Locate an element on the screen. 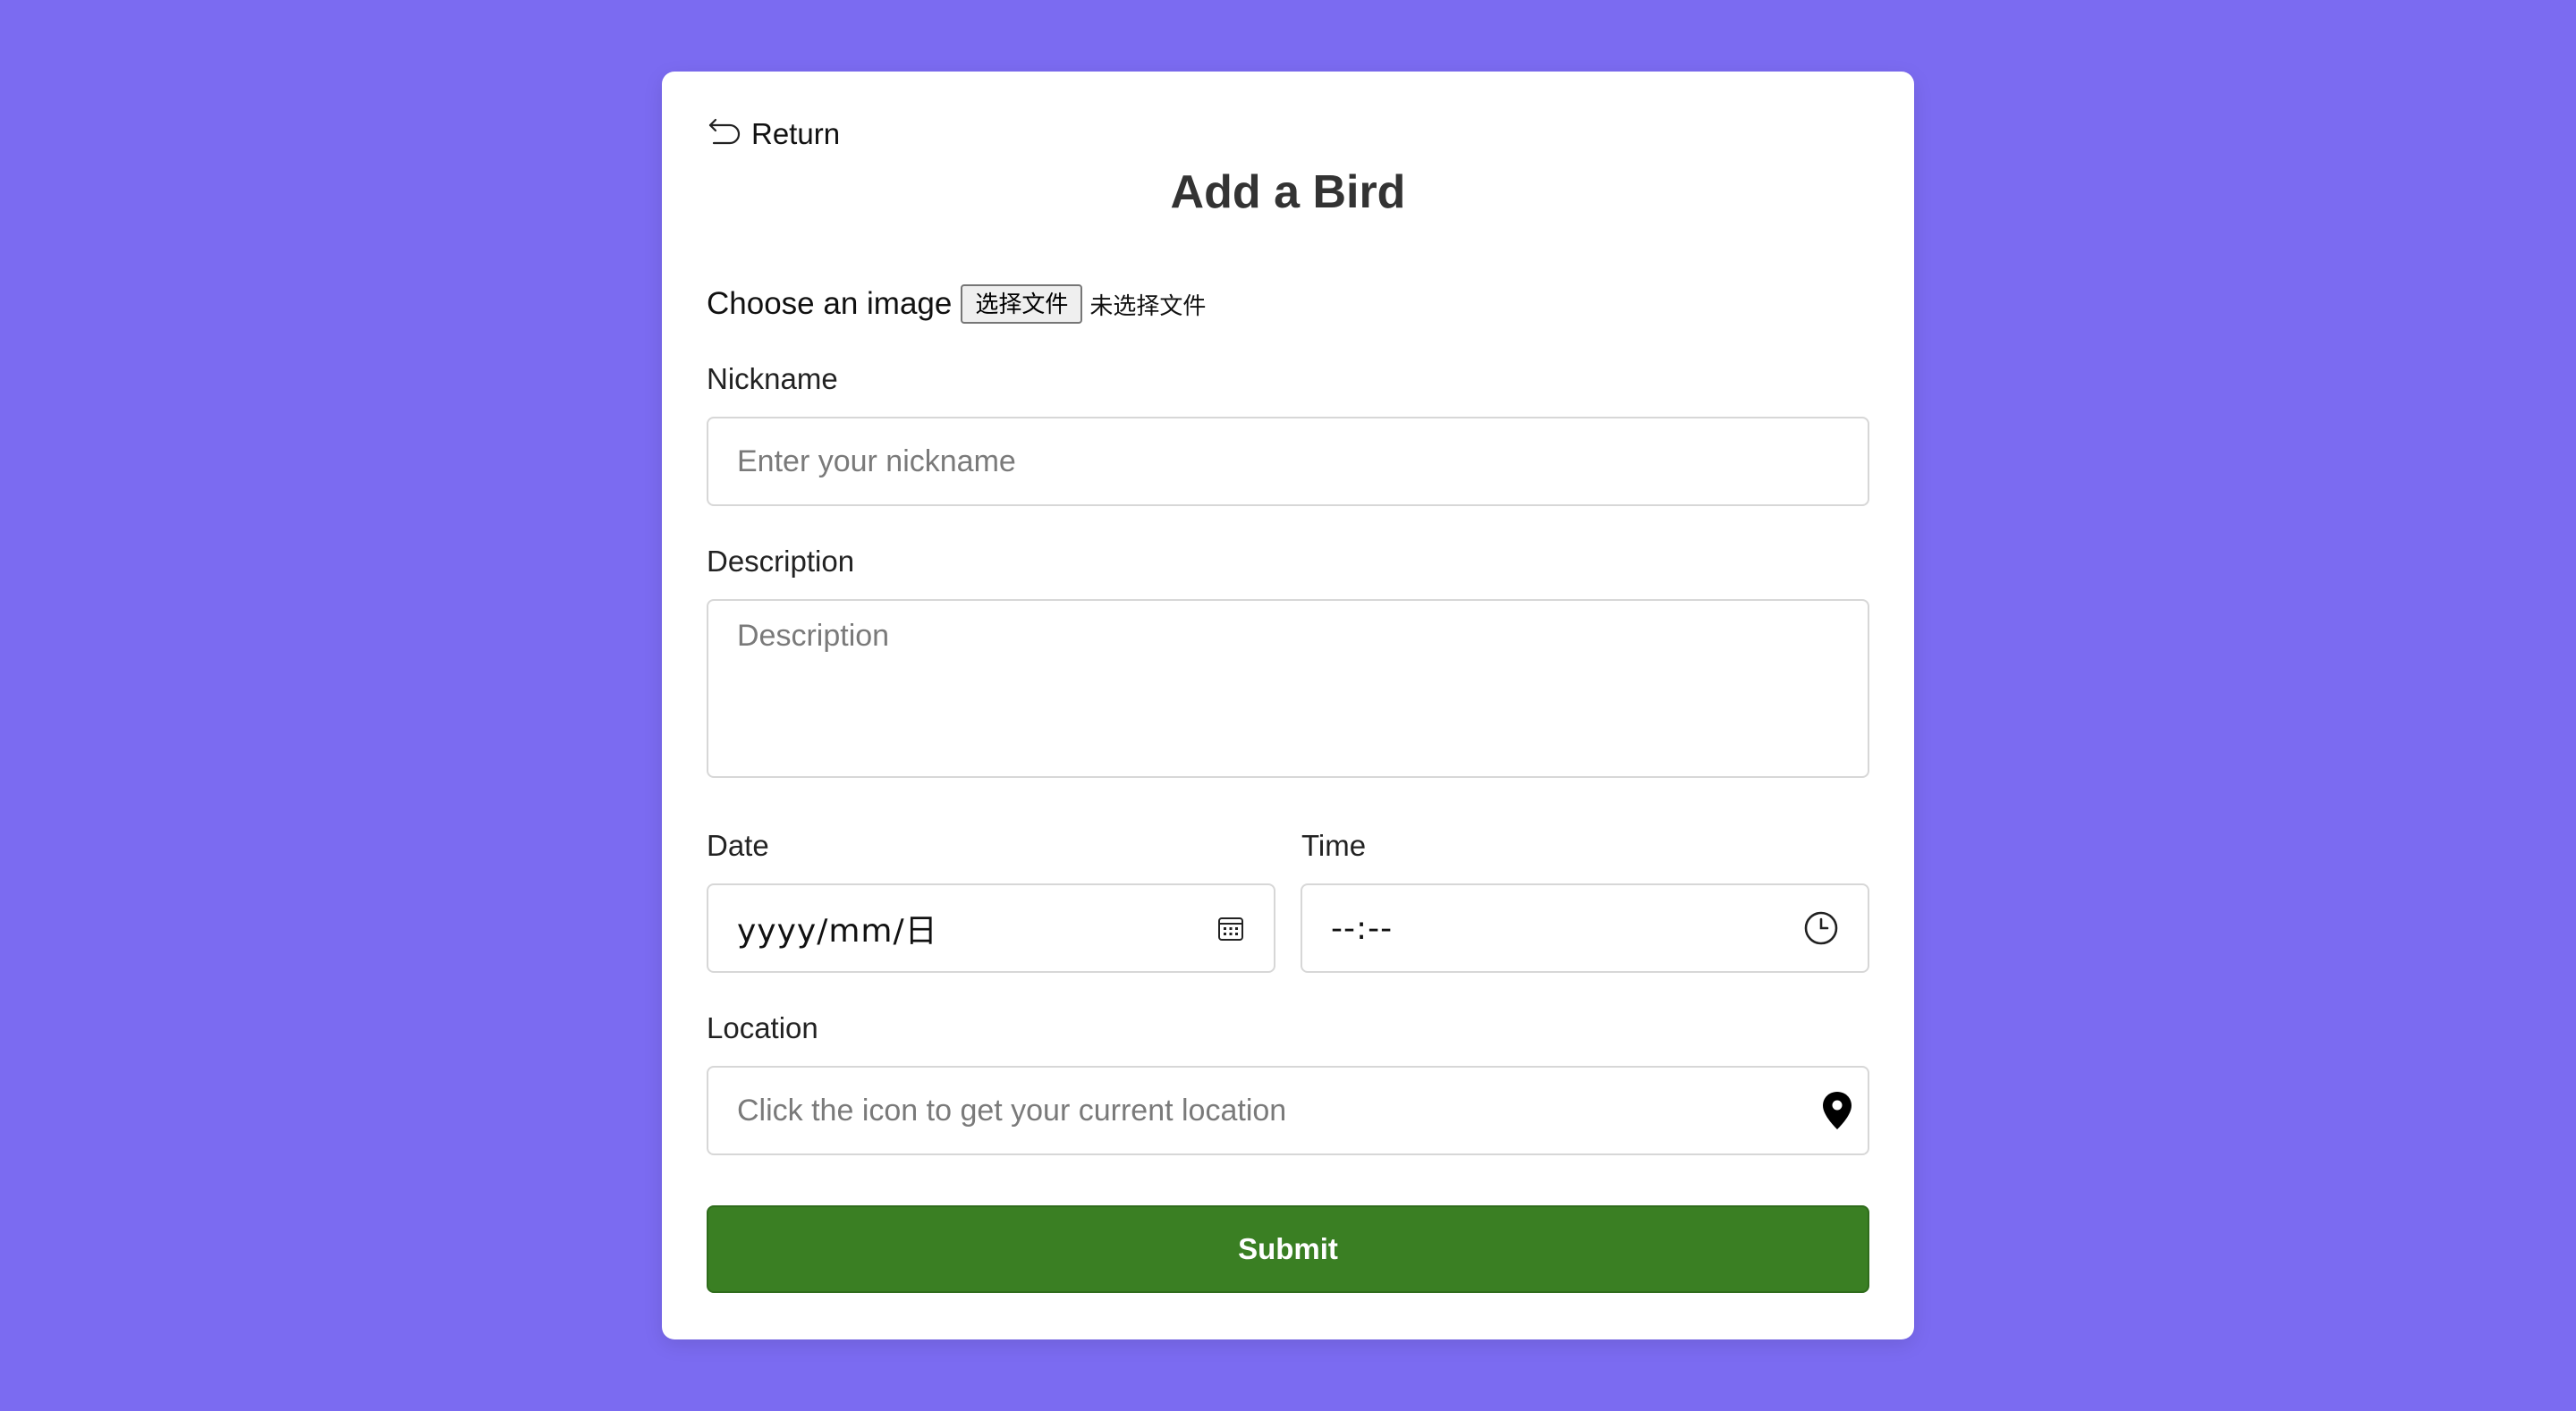 The width and height of the screenshot is (2576, 1411). location-input is located at coordinates (1288, 1110).